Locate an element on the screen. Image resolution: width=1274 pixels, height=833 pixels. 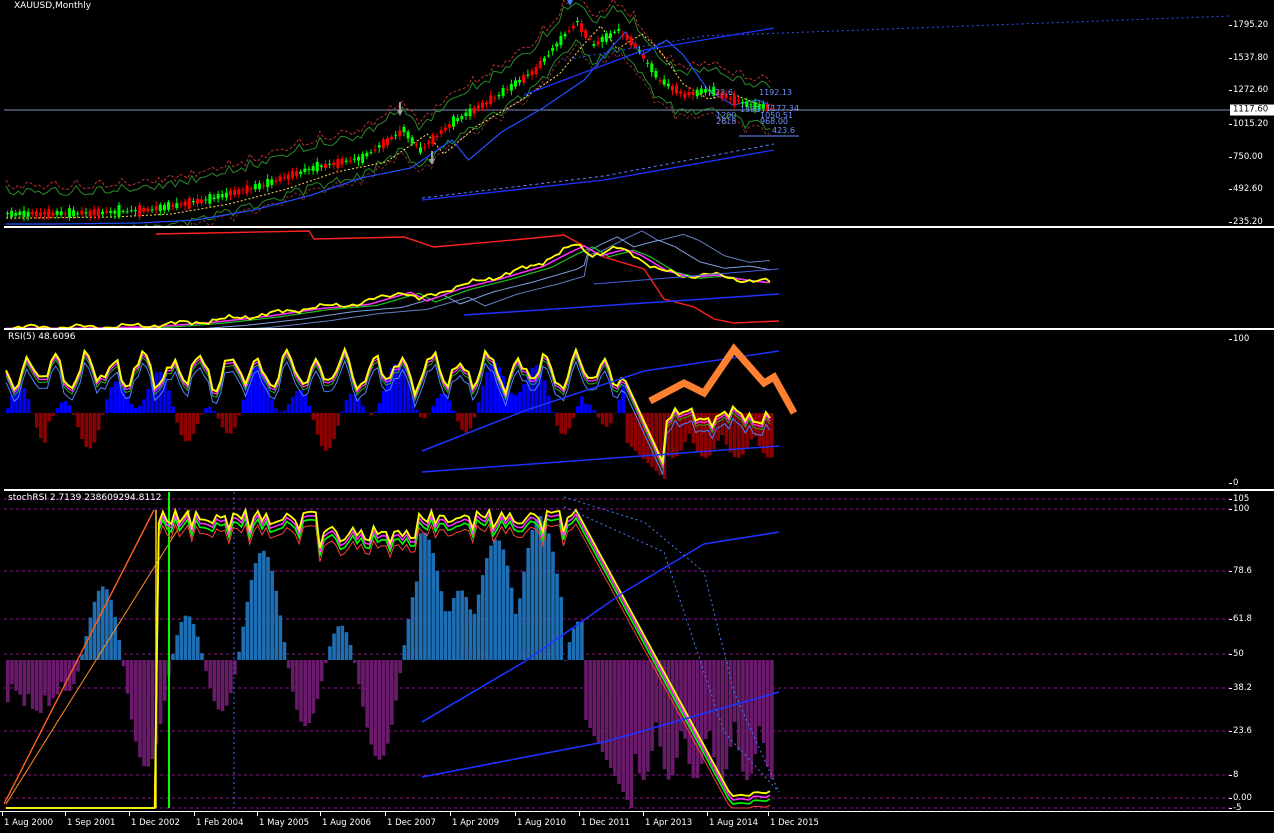
ma-slow is located at coordinates (388, 128).